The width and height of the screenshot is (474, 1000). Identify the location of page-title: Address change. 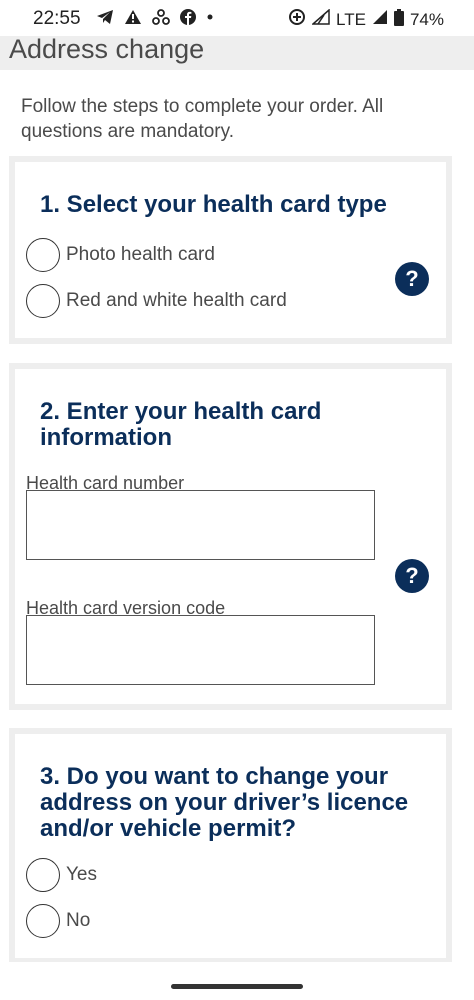
(107, 49).